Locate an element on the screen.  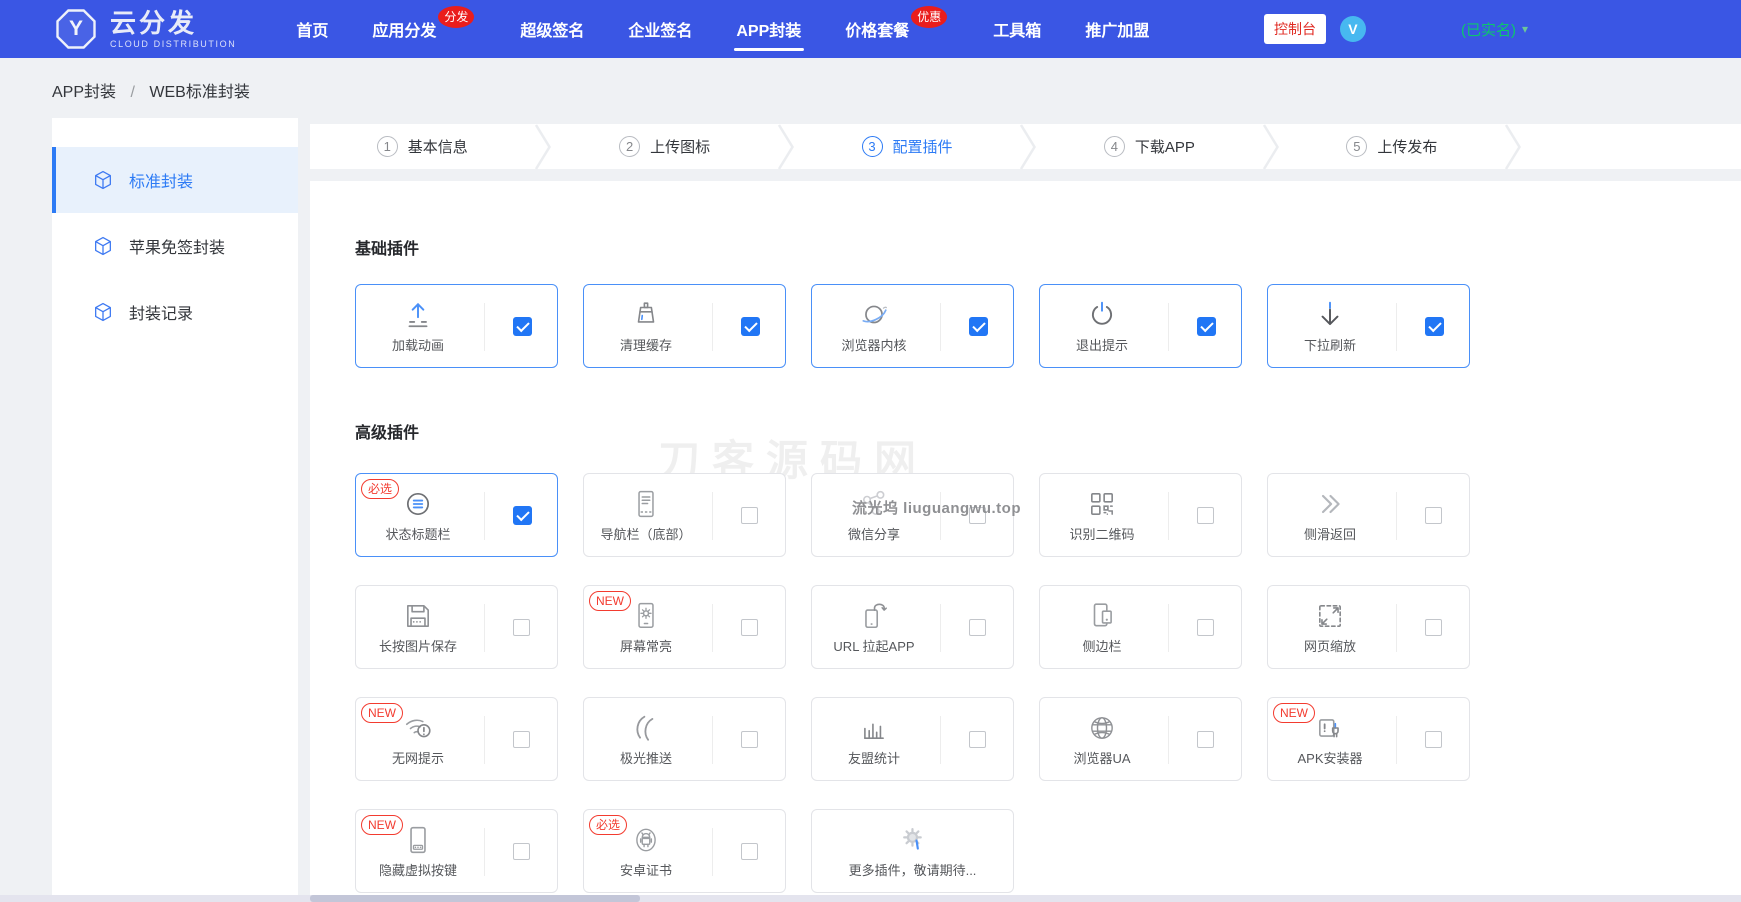
plugin-card-screen-bright: 屏幕常亮 NEW is located at coordinates (684, 627).